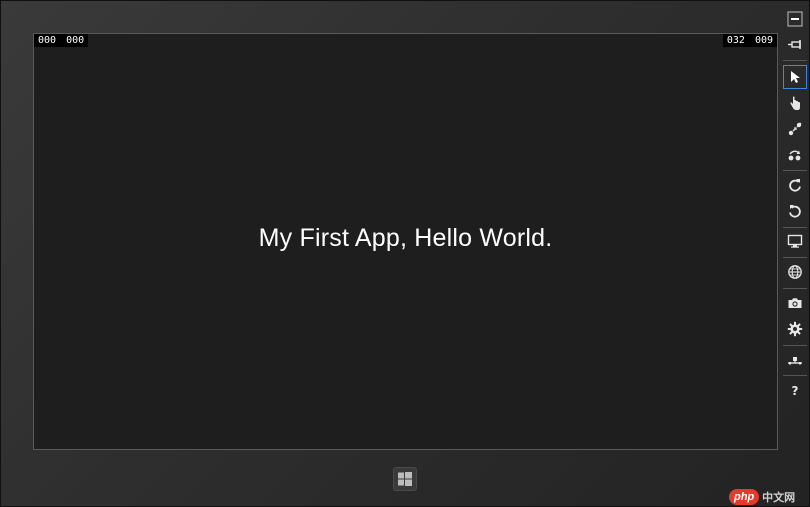  I want to click on rotate-counterclockwise-icon, so click(795, 211).